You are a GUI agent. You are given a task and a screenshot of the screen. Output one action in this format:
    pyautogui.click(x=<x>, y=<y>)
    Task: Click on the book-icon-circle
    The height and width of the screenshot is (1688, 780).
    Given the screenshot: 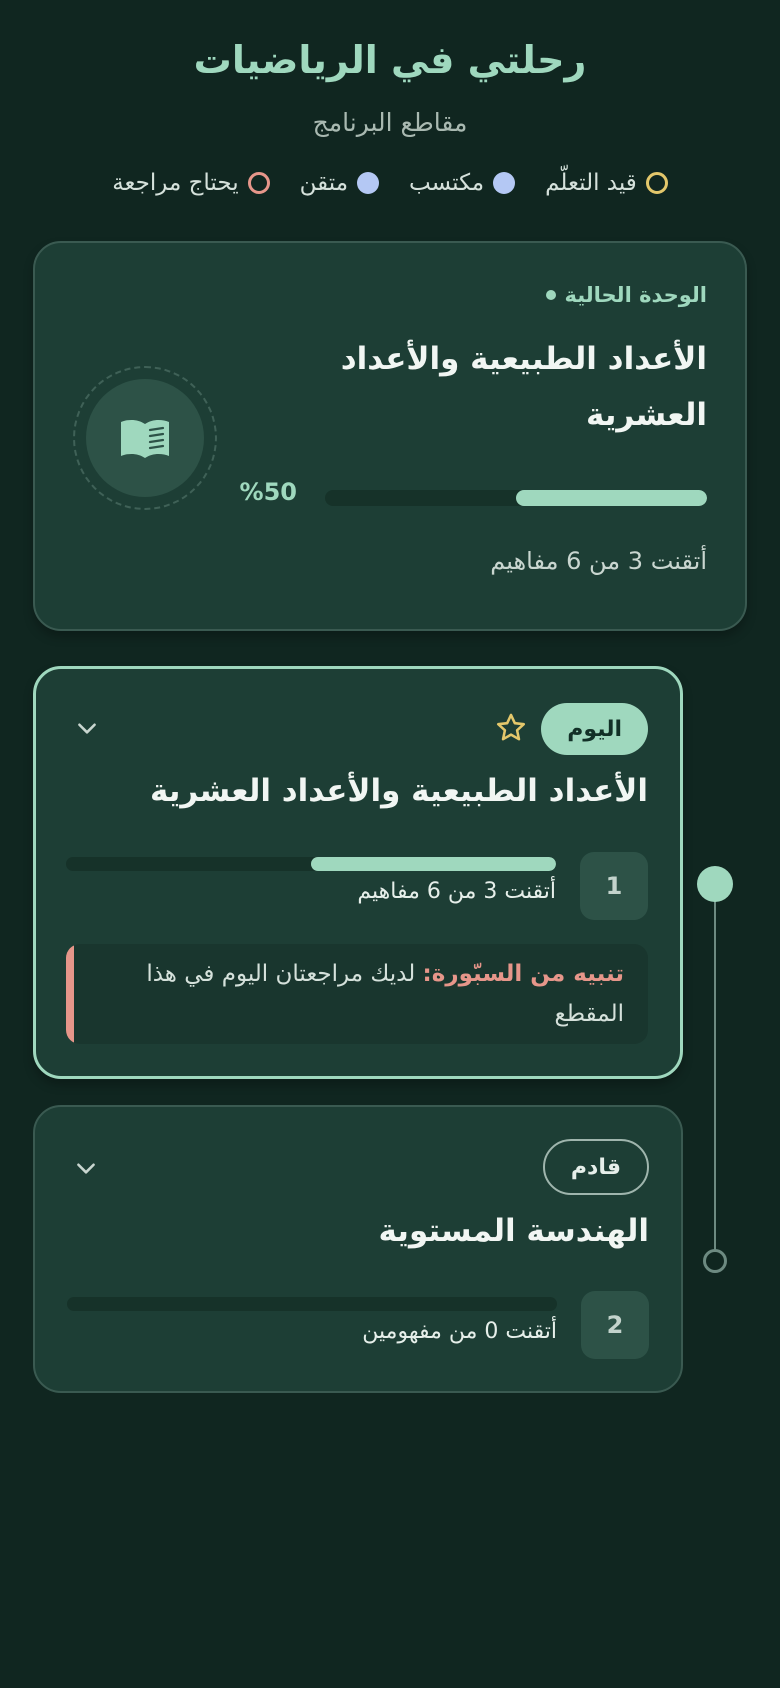 What is the action you would take?
    pyautogui.click(x=145, y=438)
    